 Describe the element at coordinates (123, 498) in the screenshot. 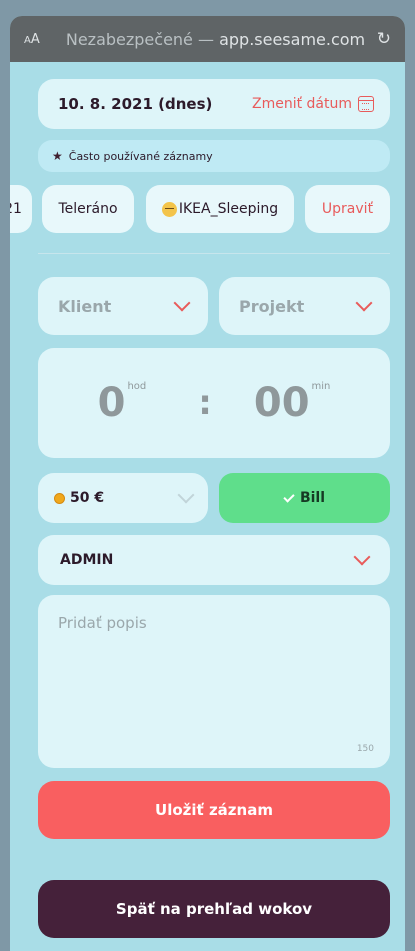

I see `rate-select: 50 €` at that location.